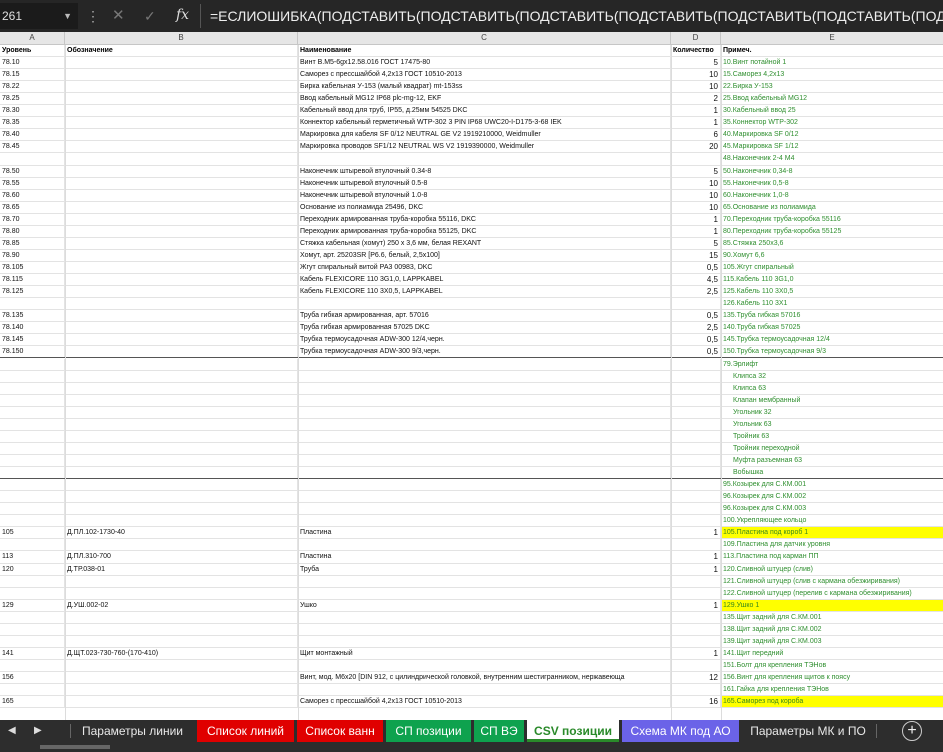  Describe the element at coordinates (484, 569) in the screenshot. I see `name-cell: Труба` at that location.